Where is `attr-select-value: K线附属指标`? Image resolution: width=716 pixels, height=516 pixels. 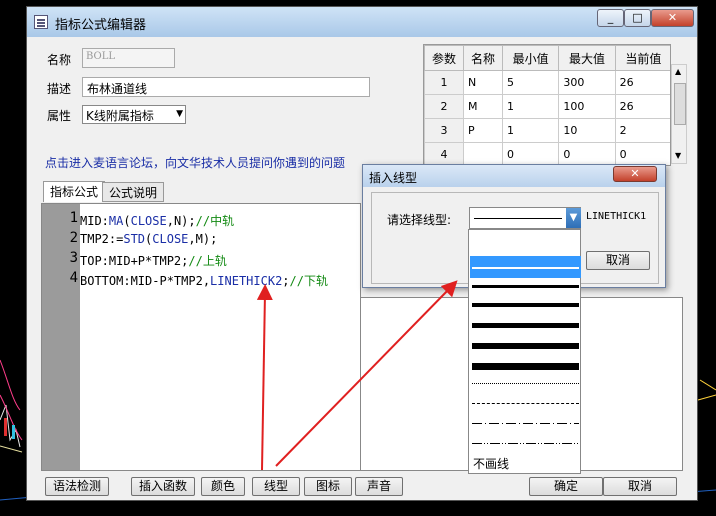 attr-select-value: K线附属指标 is located at coordinates (120, 116).